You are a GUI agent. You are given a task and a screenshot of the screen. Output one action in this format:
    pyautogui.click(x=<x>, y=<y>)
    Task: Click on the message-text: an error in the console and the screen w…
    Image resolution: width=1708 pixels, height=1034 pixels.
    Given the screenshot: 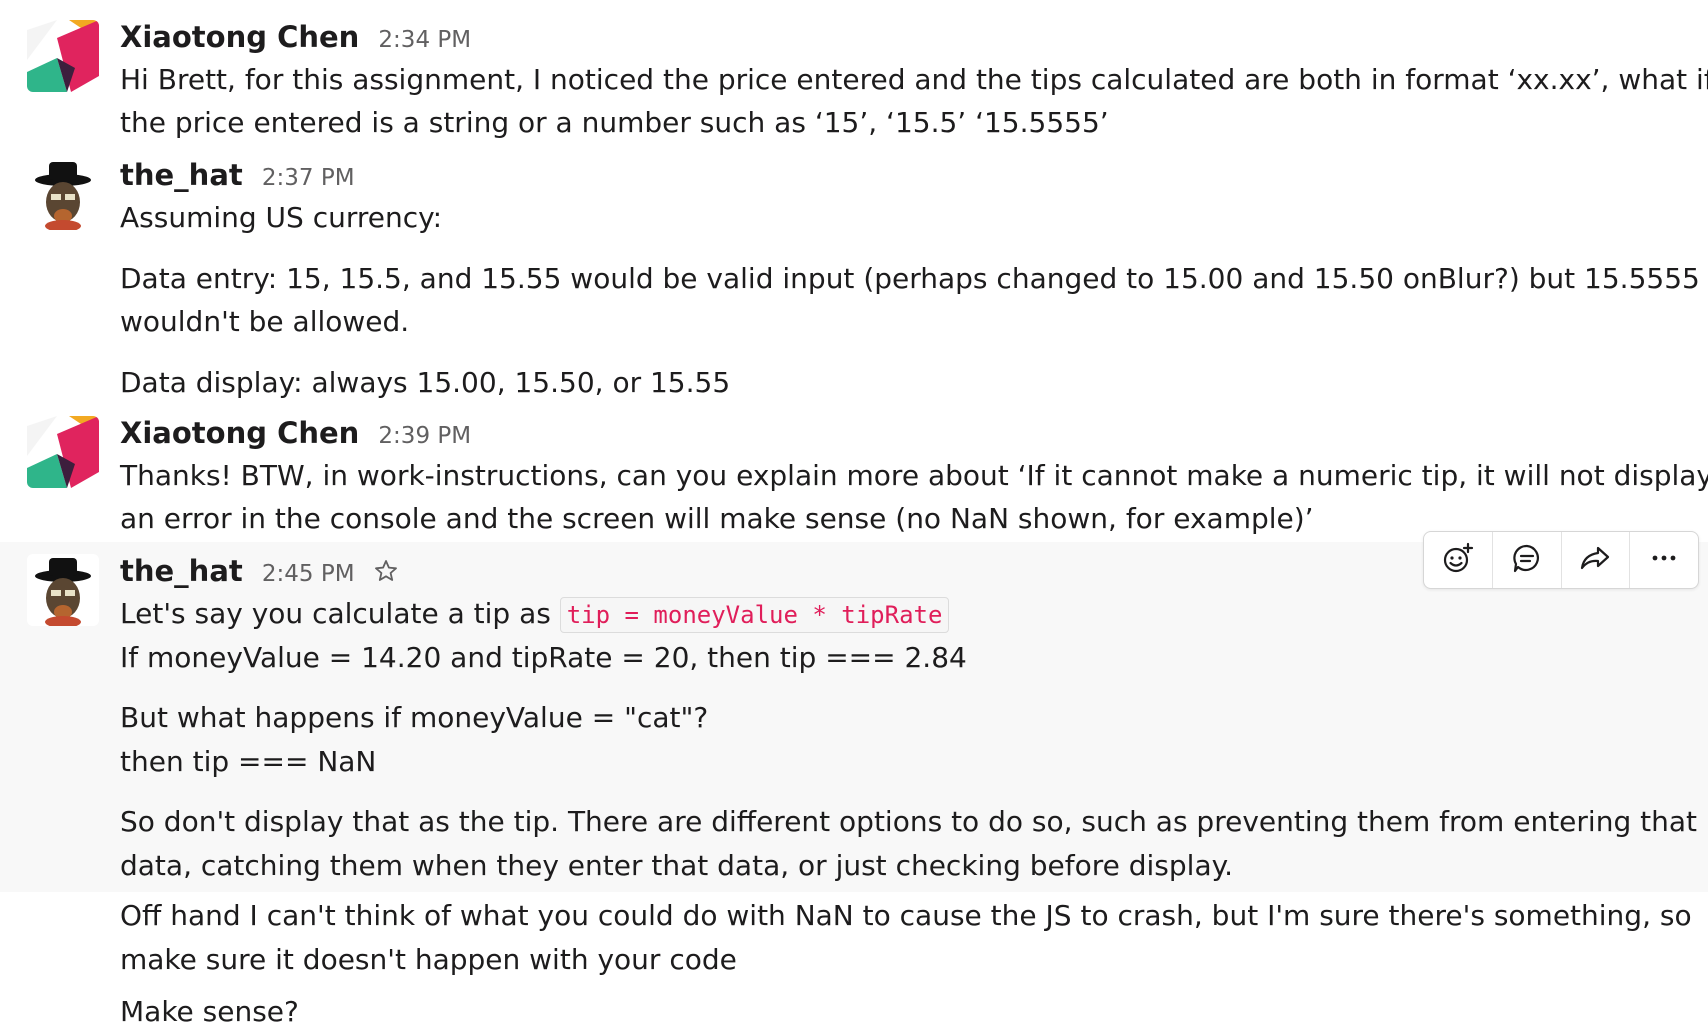 What is the action you would take?
    pyautogui.click(x=717, y=518)
    